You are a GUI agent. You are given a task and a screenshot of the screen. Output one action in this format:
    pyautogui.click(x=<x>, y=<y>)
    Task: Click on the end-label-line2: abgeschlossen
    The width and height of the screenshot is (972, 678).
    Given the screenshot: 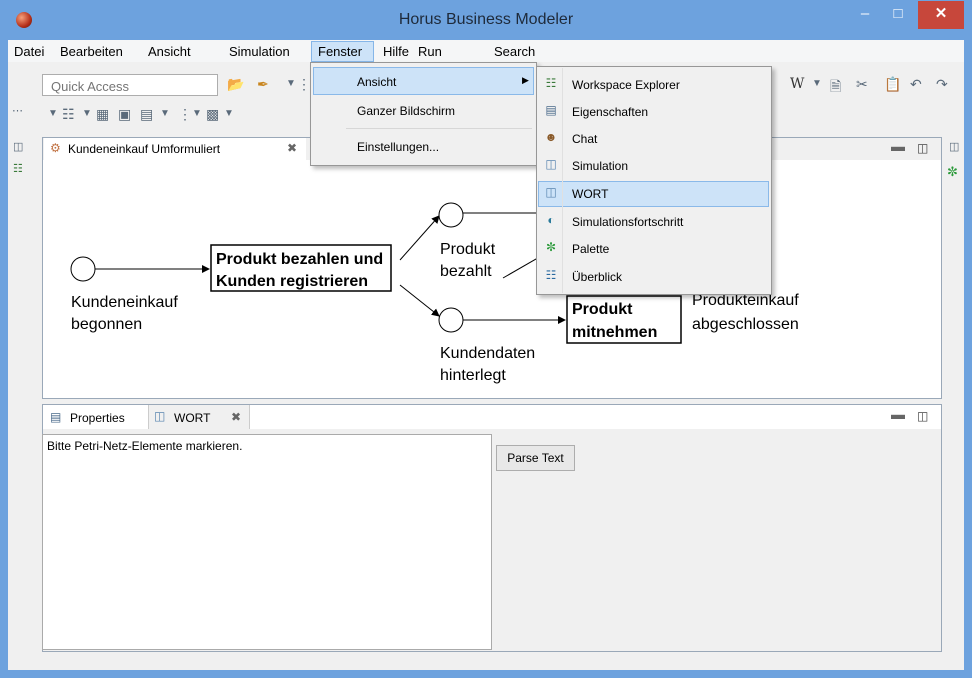 What is the action you would take?
    pyautogui.click(x=745, y=324)
    